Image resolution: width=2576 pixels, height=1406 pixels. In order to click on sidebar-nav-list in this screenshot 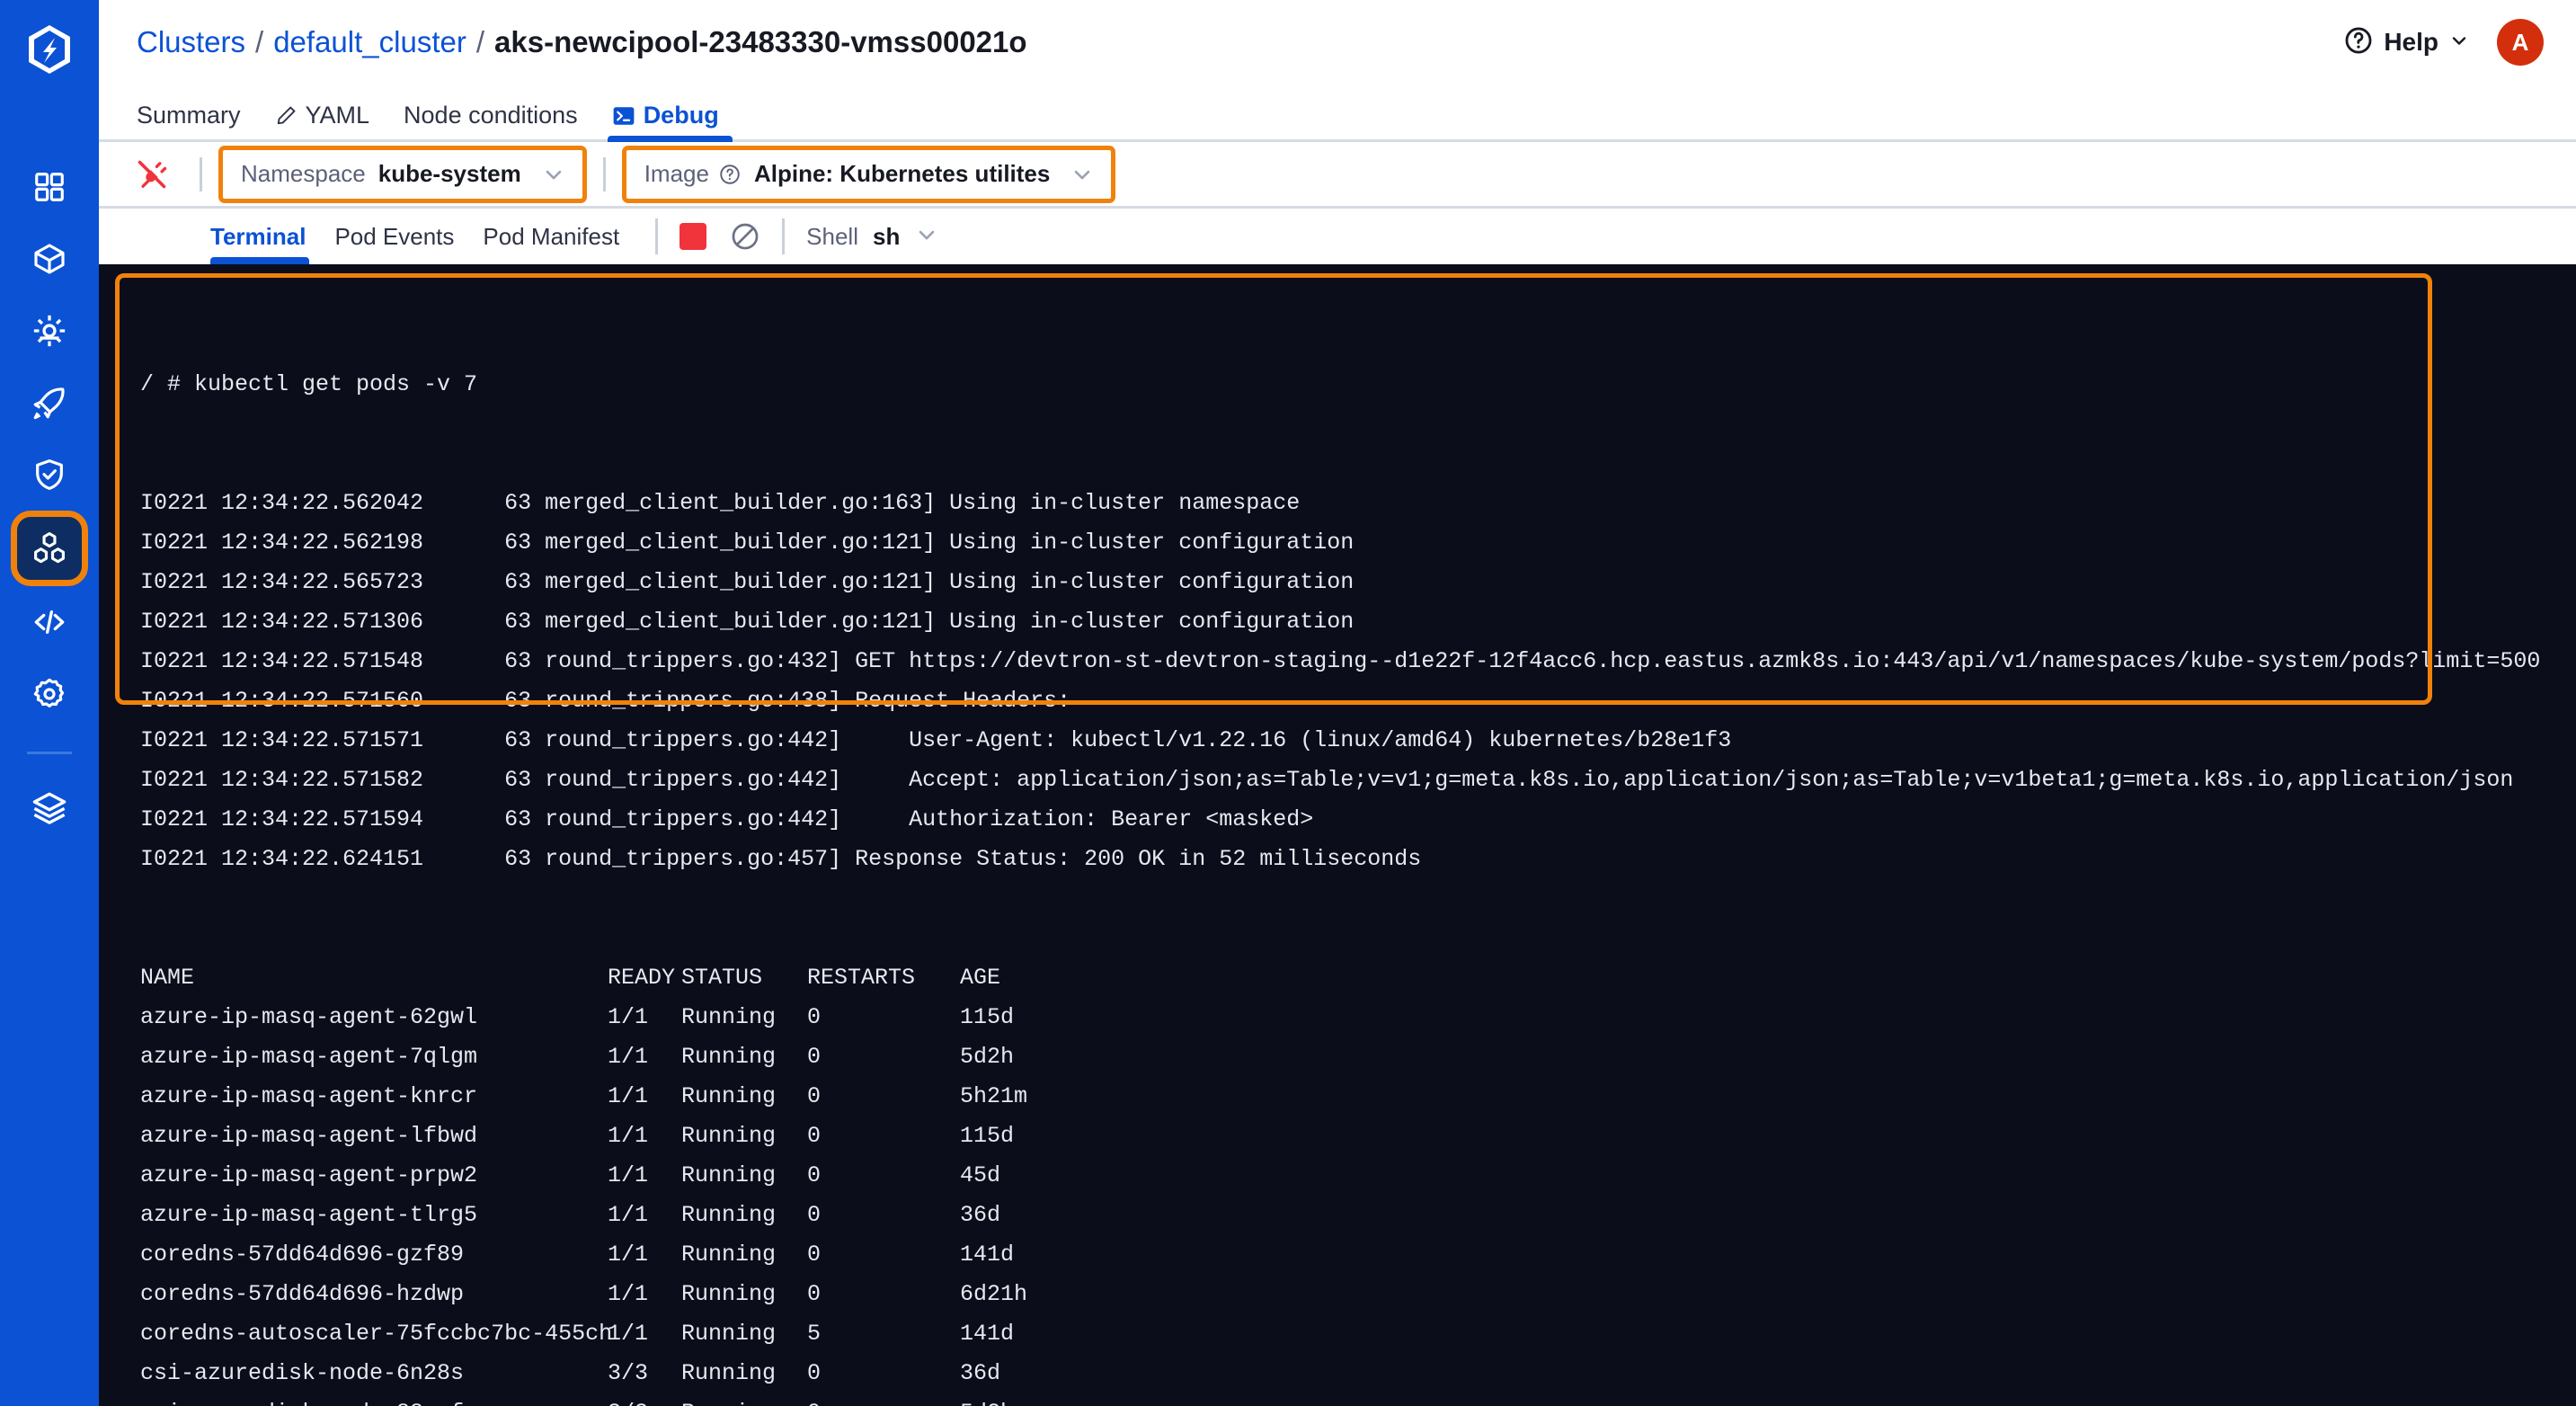, I will do `click(49, 497)`.